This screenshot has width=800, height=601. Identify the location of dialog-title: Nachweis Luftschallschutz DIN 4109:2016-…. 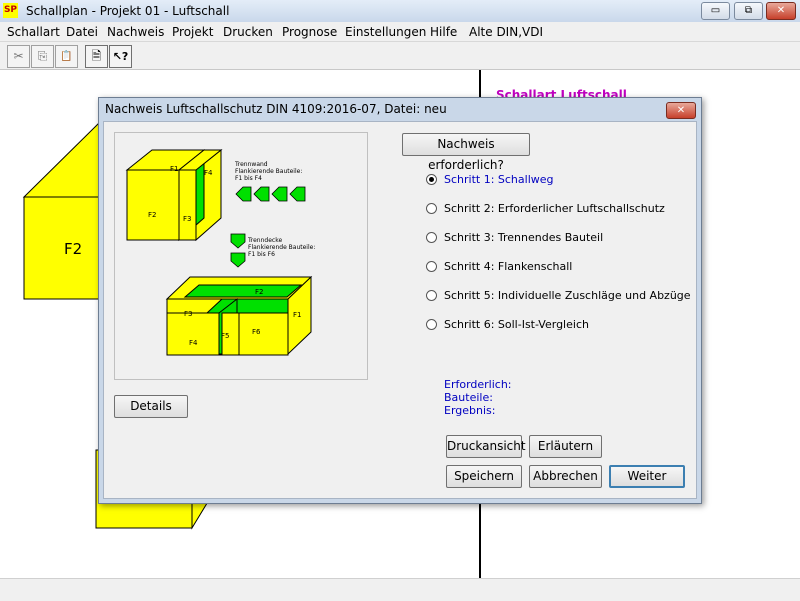
(276, 109).